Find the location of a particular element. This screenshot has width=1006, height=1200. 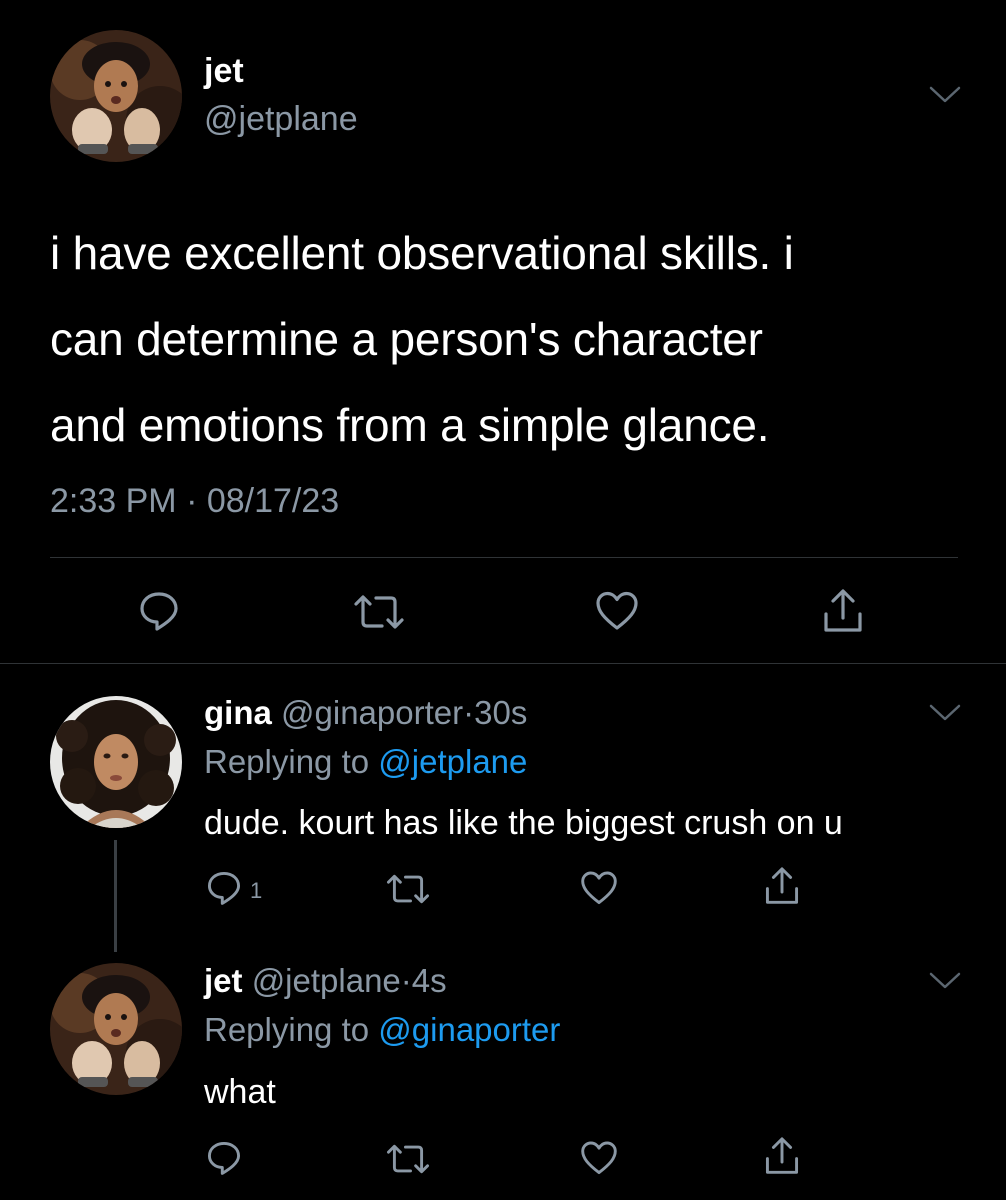

reply-handle: @jetplane is located at coordinates (326, 980).